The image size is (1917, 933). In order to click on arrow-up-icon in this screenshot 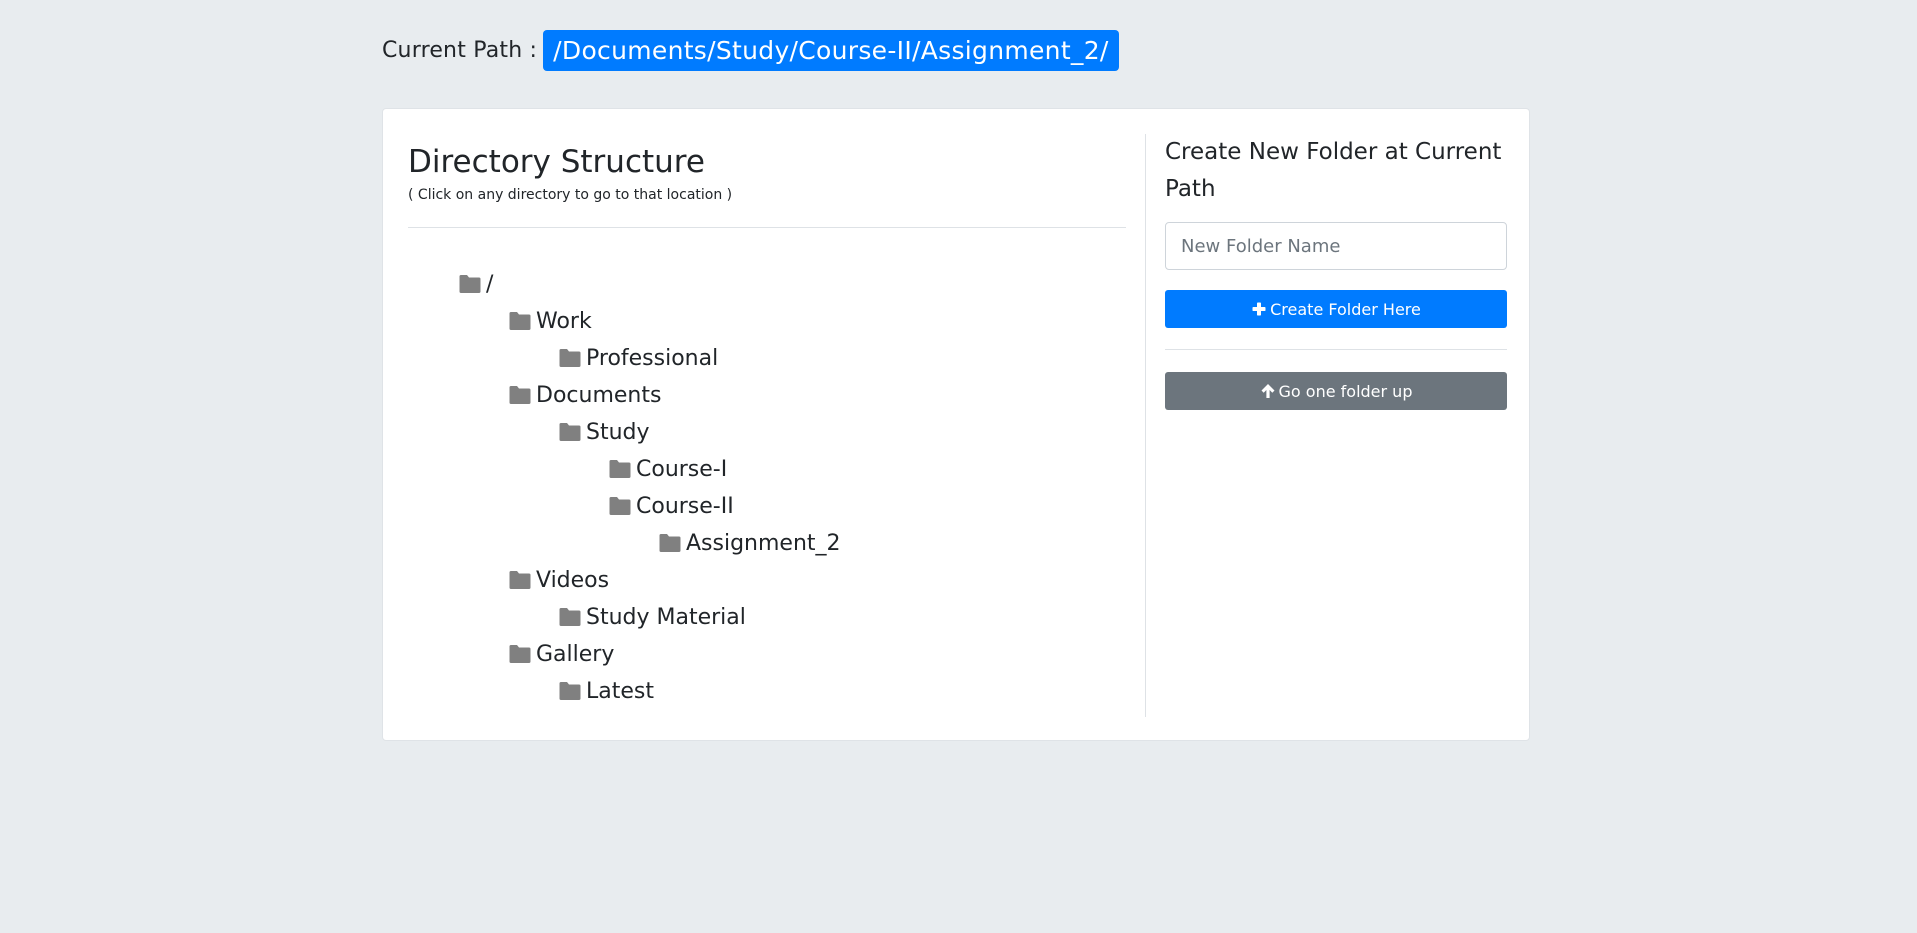, I will do `click(1268, 391)`.